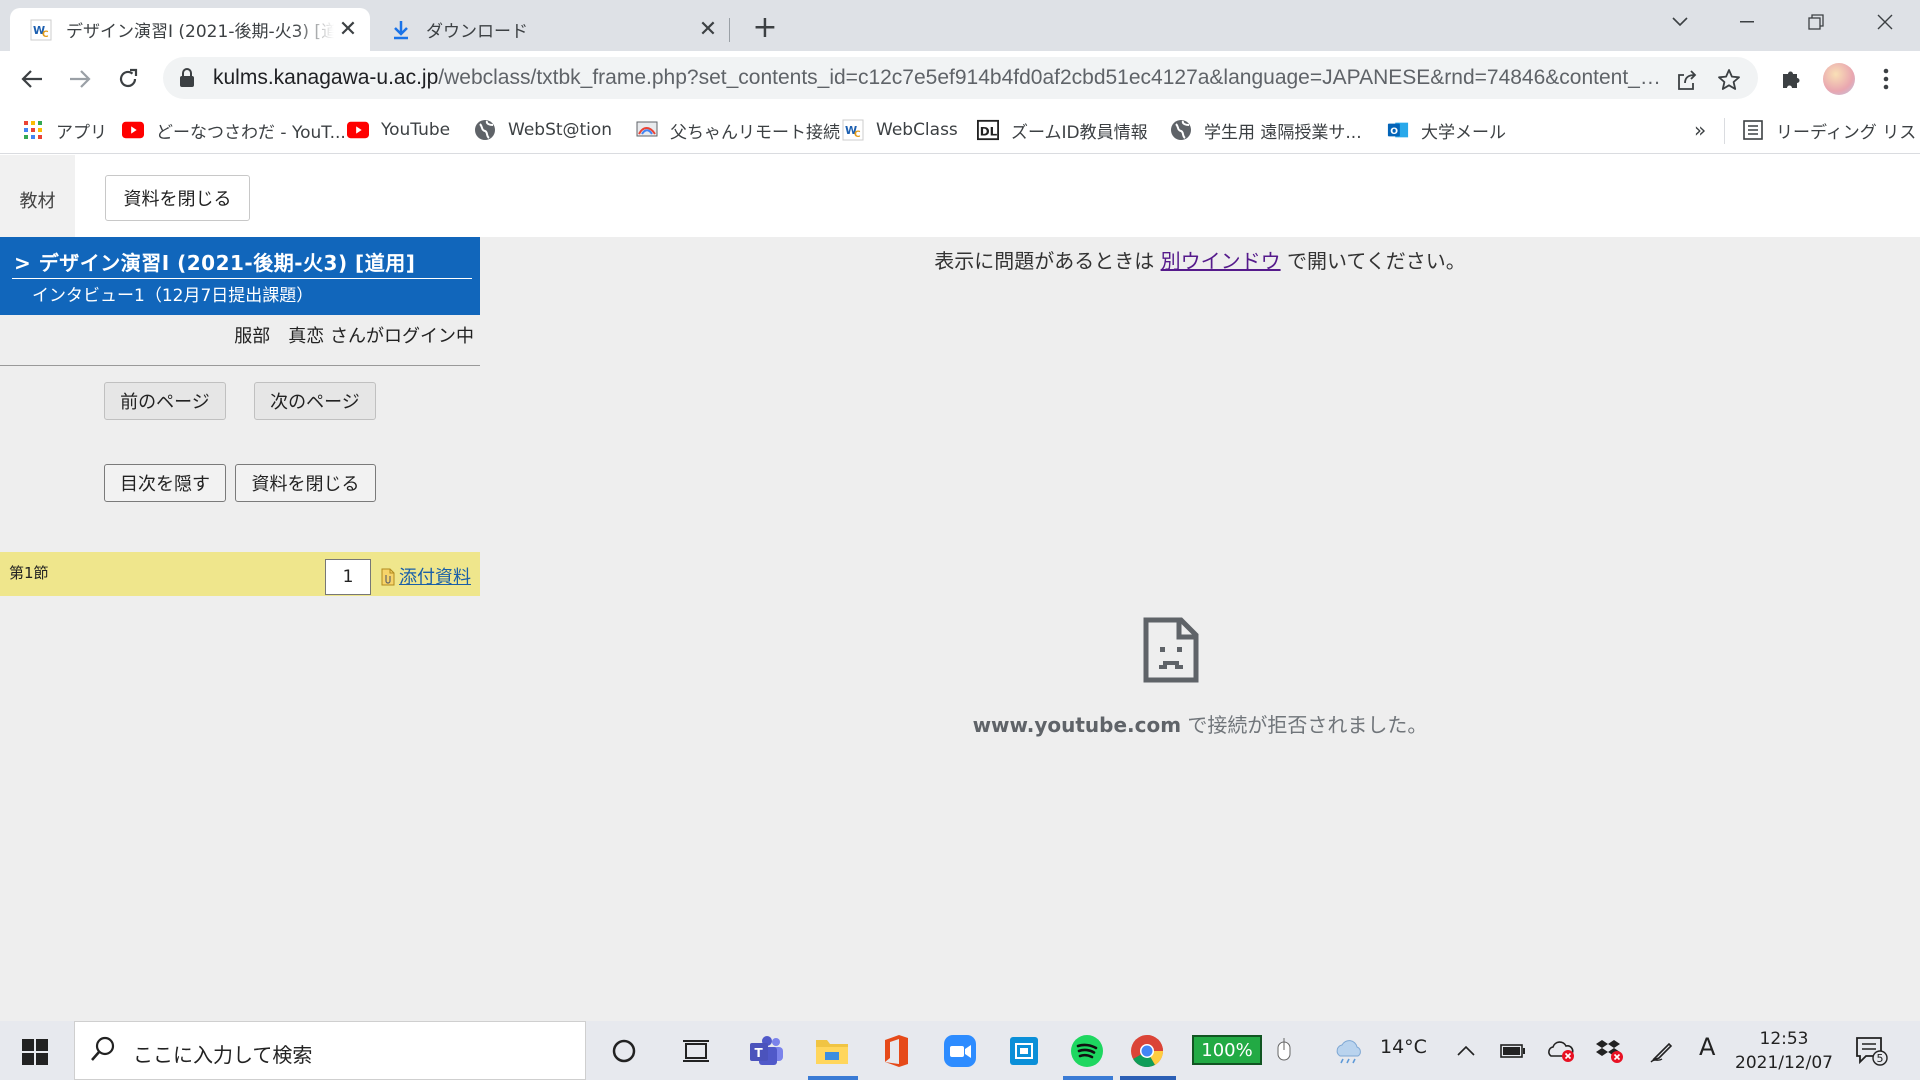 The image size is (1920, 1080). What do you see at coordinates (550, 29) in the screenshot?
I see `tab-downloads: ダウンロード ✕` at bounding box center [550, 29].